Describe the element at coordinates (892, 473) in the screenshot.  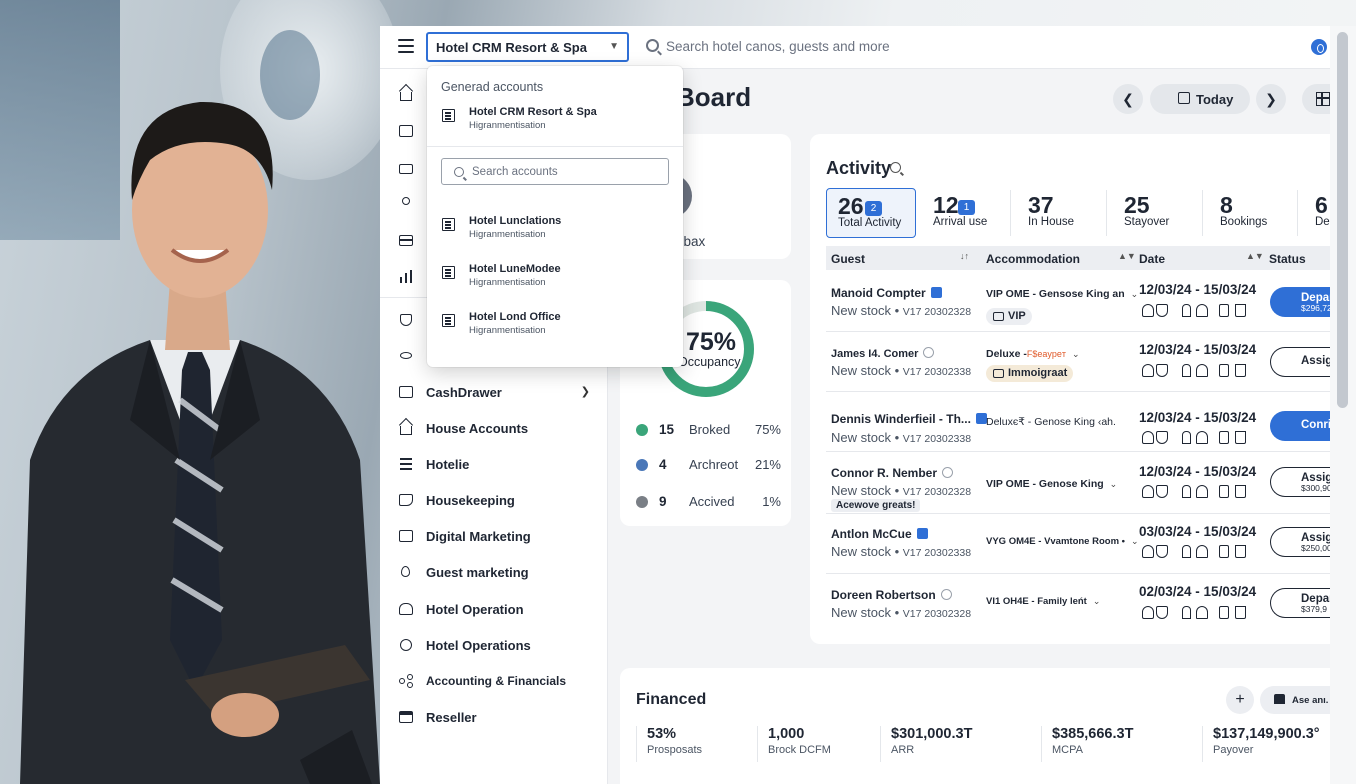
I see `guest-name: Connor R. Nember` at that location.